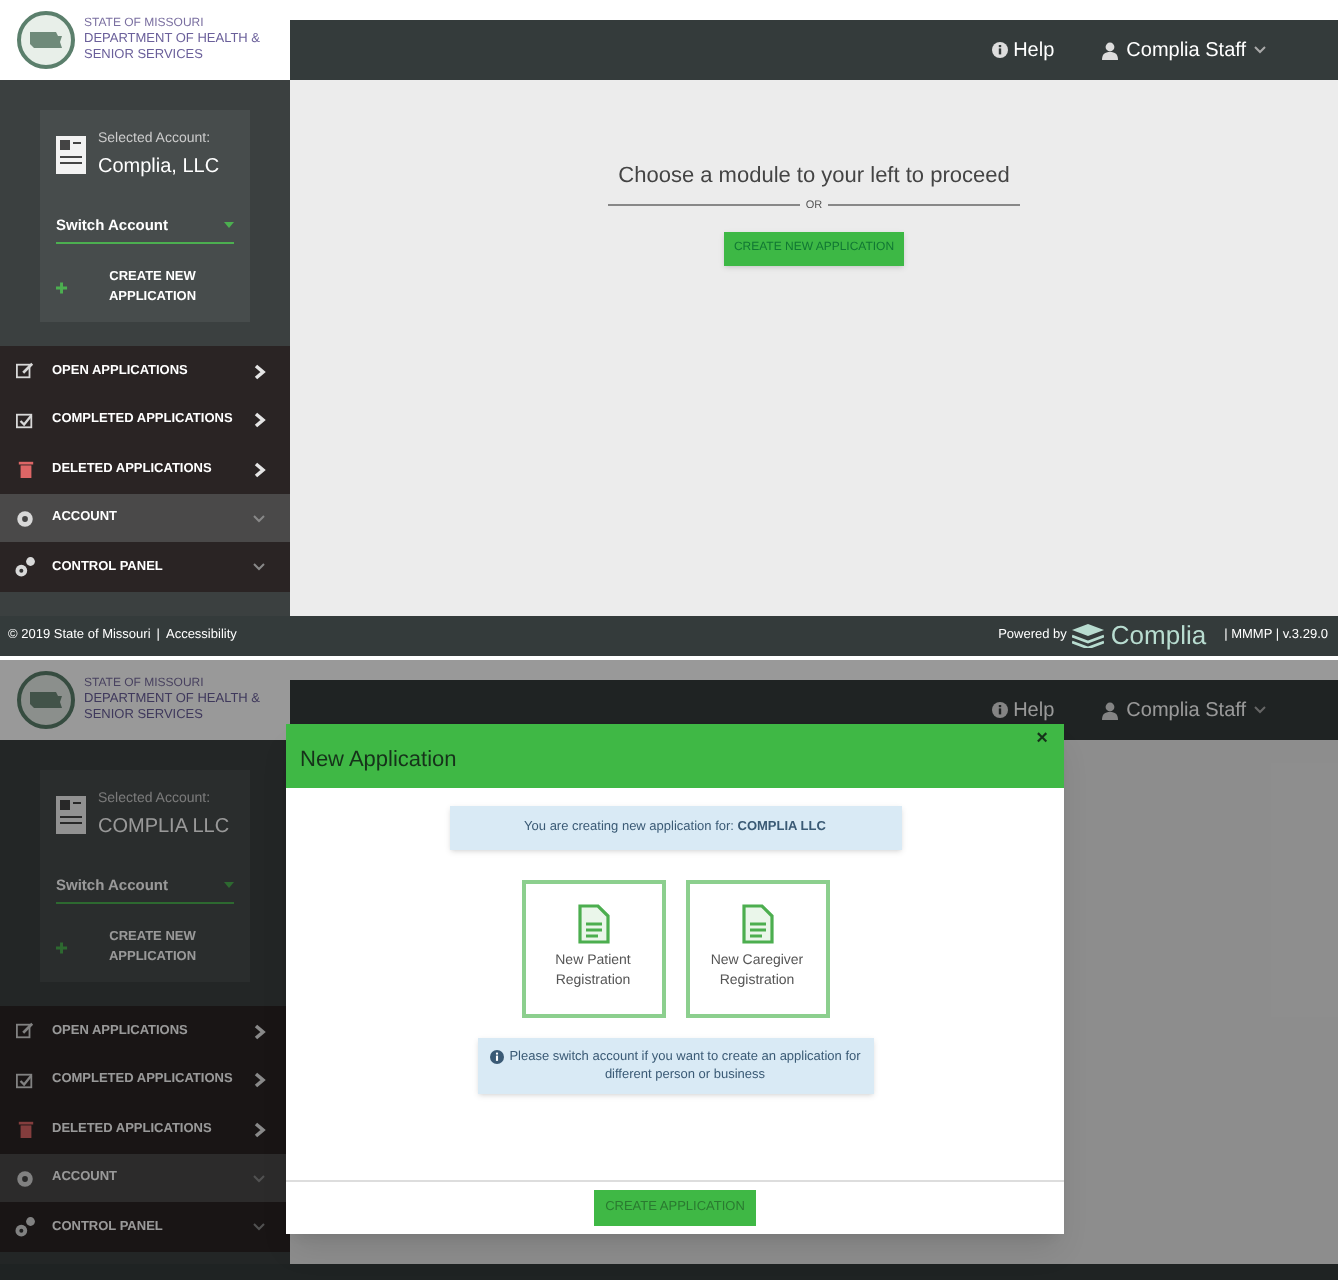 The height and width of the screenshot is (1280, 1338). Describe the element at coordinates (814, 177) in the screenshot. I see `prompt-text: Choose a module to your left to proceed` at that location.